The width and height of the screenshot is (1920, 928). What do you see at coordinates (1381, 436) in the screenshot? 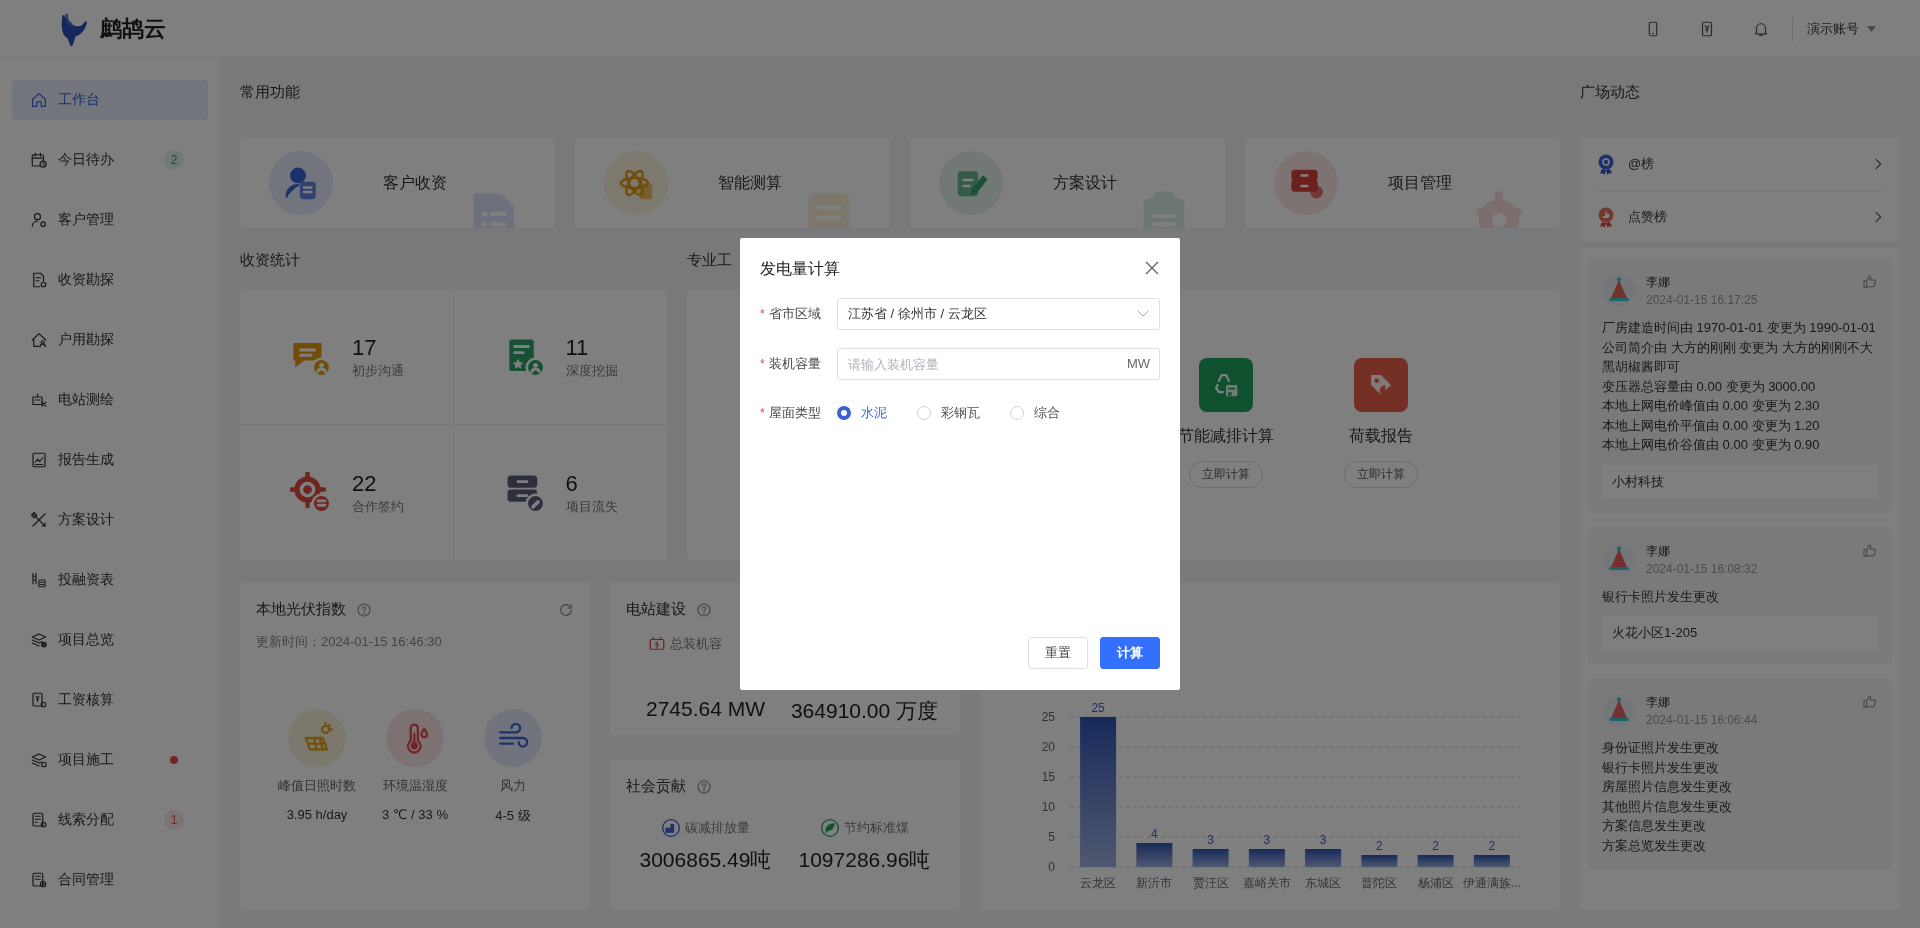
I see `tool-label: 荷载报告` at bounding box center [1381, 436].